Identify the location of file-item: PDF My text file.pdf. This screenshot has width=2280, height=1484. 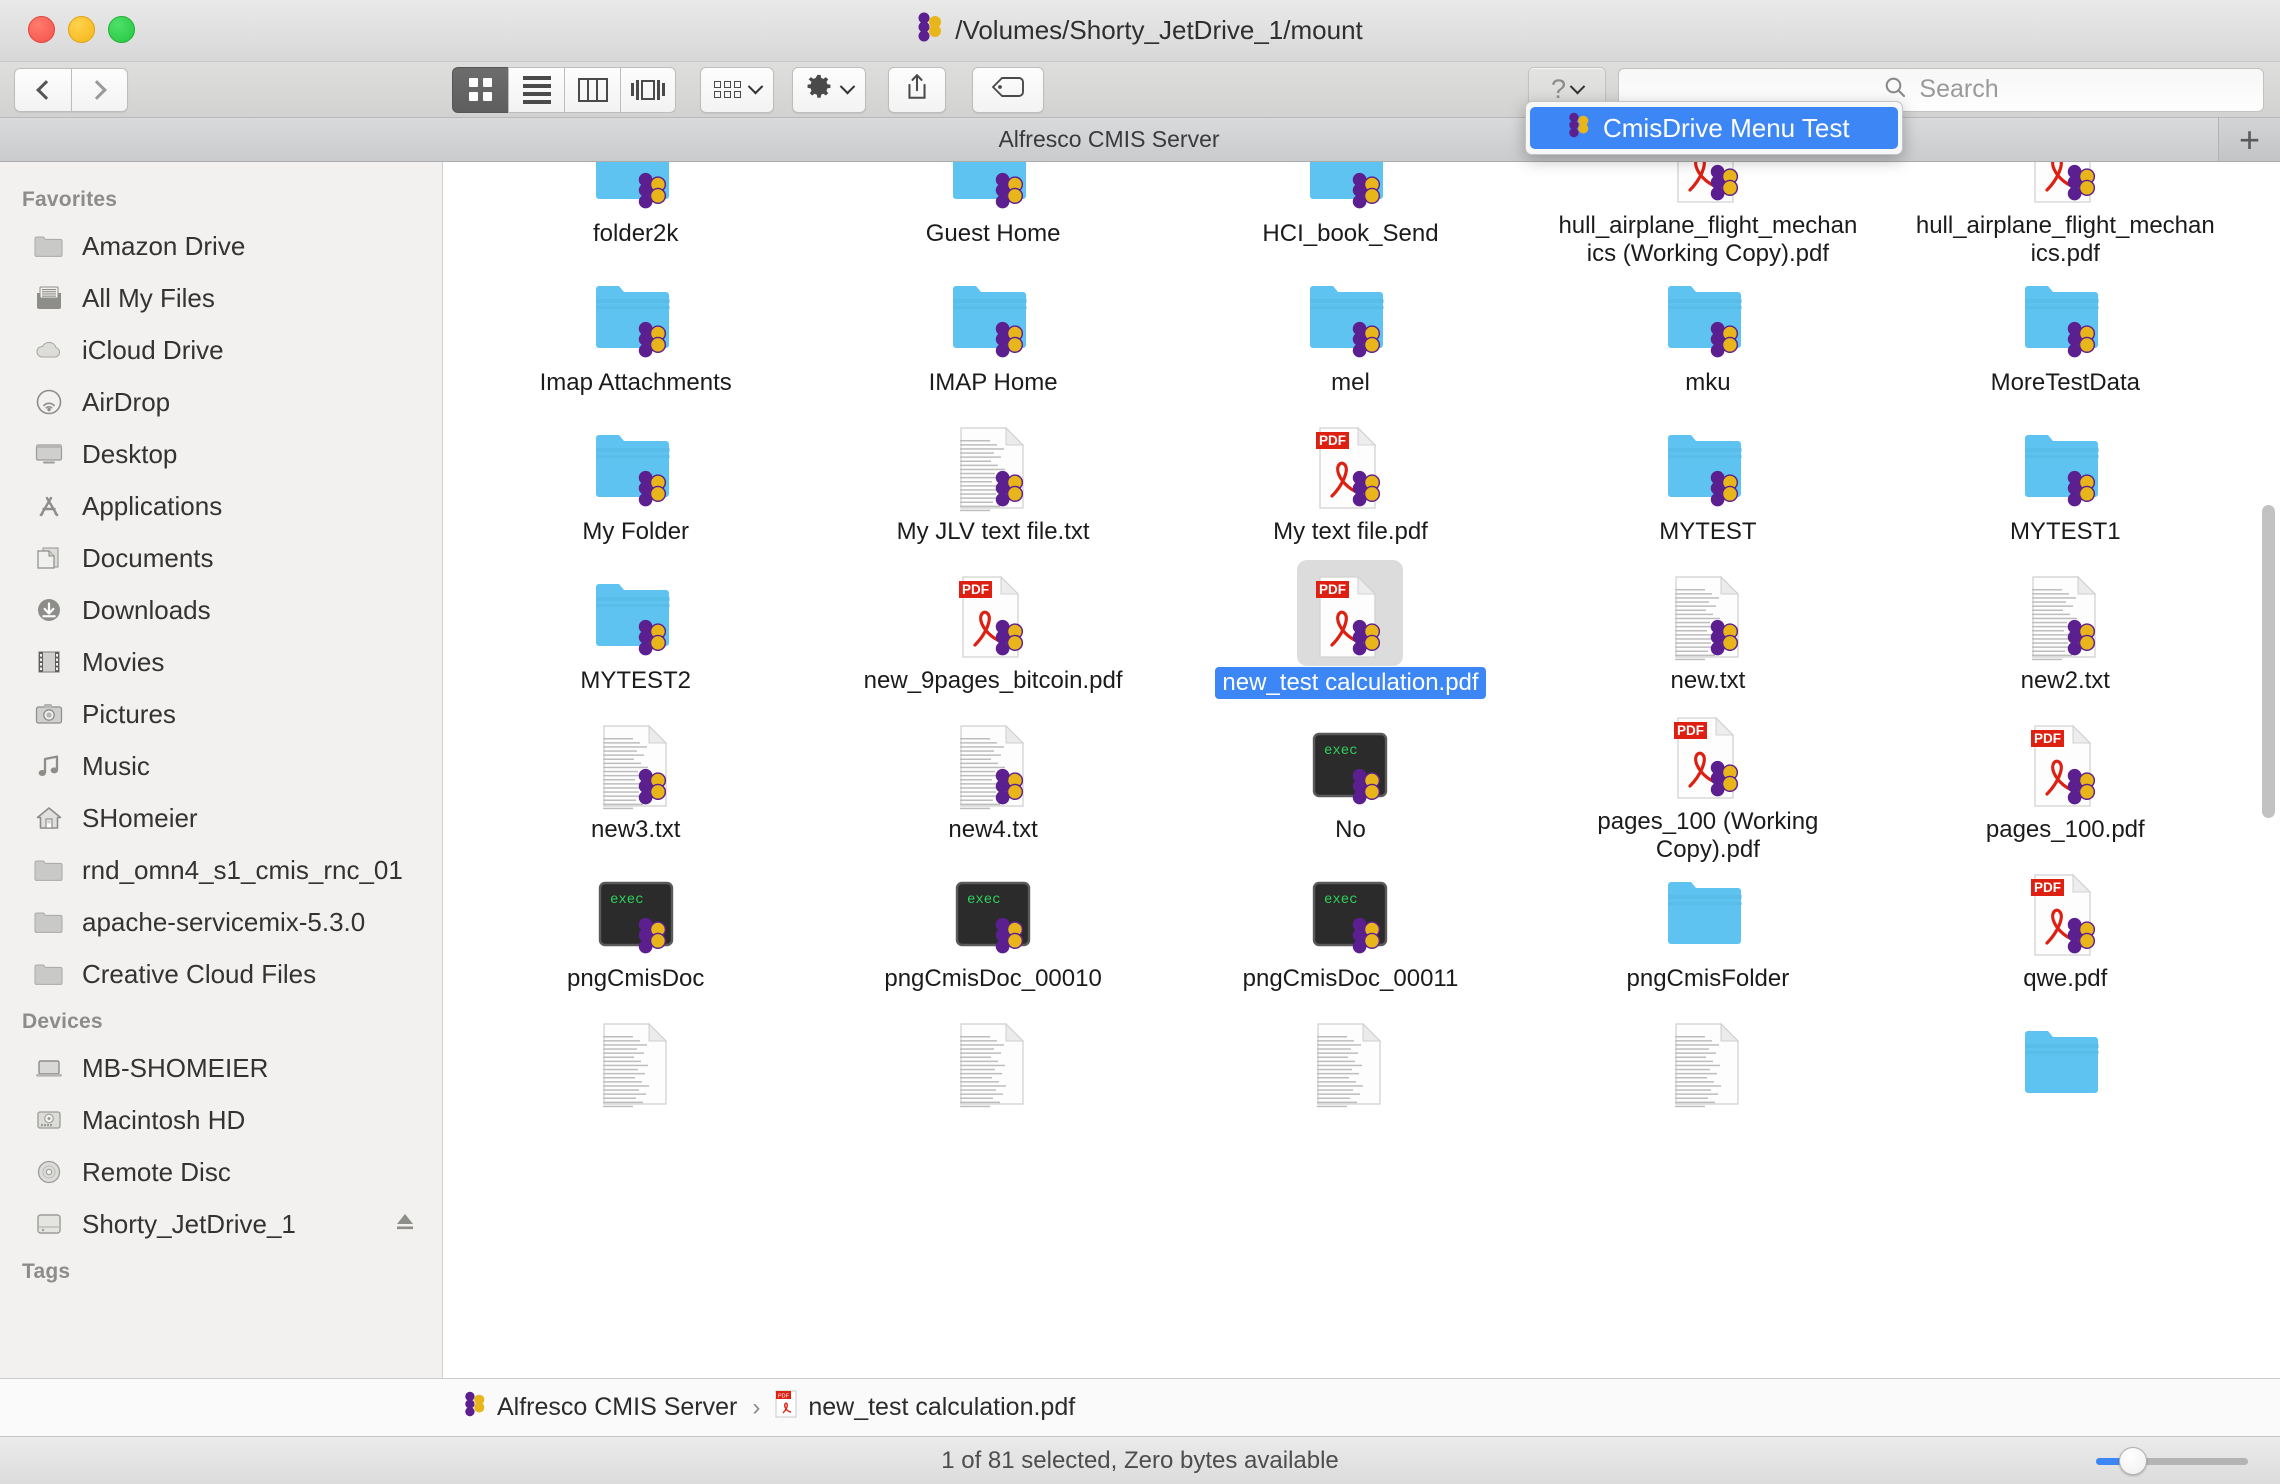
(1350, 486).